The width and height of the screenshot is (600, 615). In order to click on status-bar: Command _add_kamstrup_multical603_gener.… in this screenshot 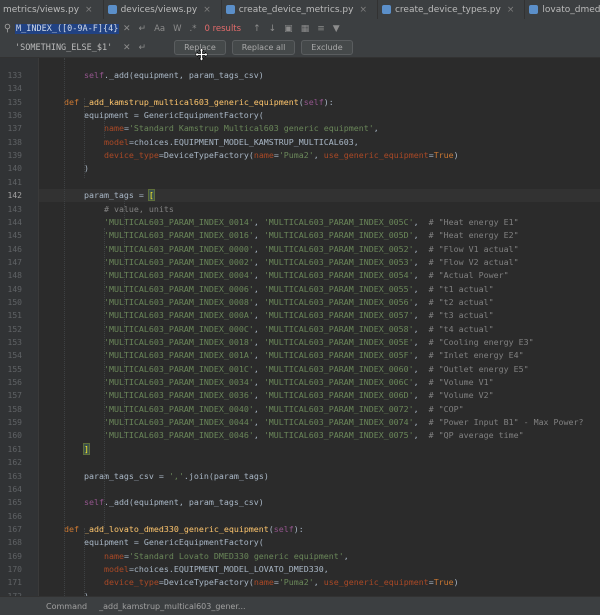, I will do `click(300, 605)`.